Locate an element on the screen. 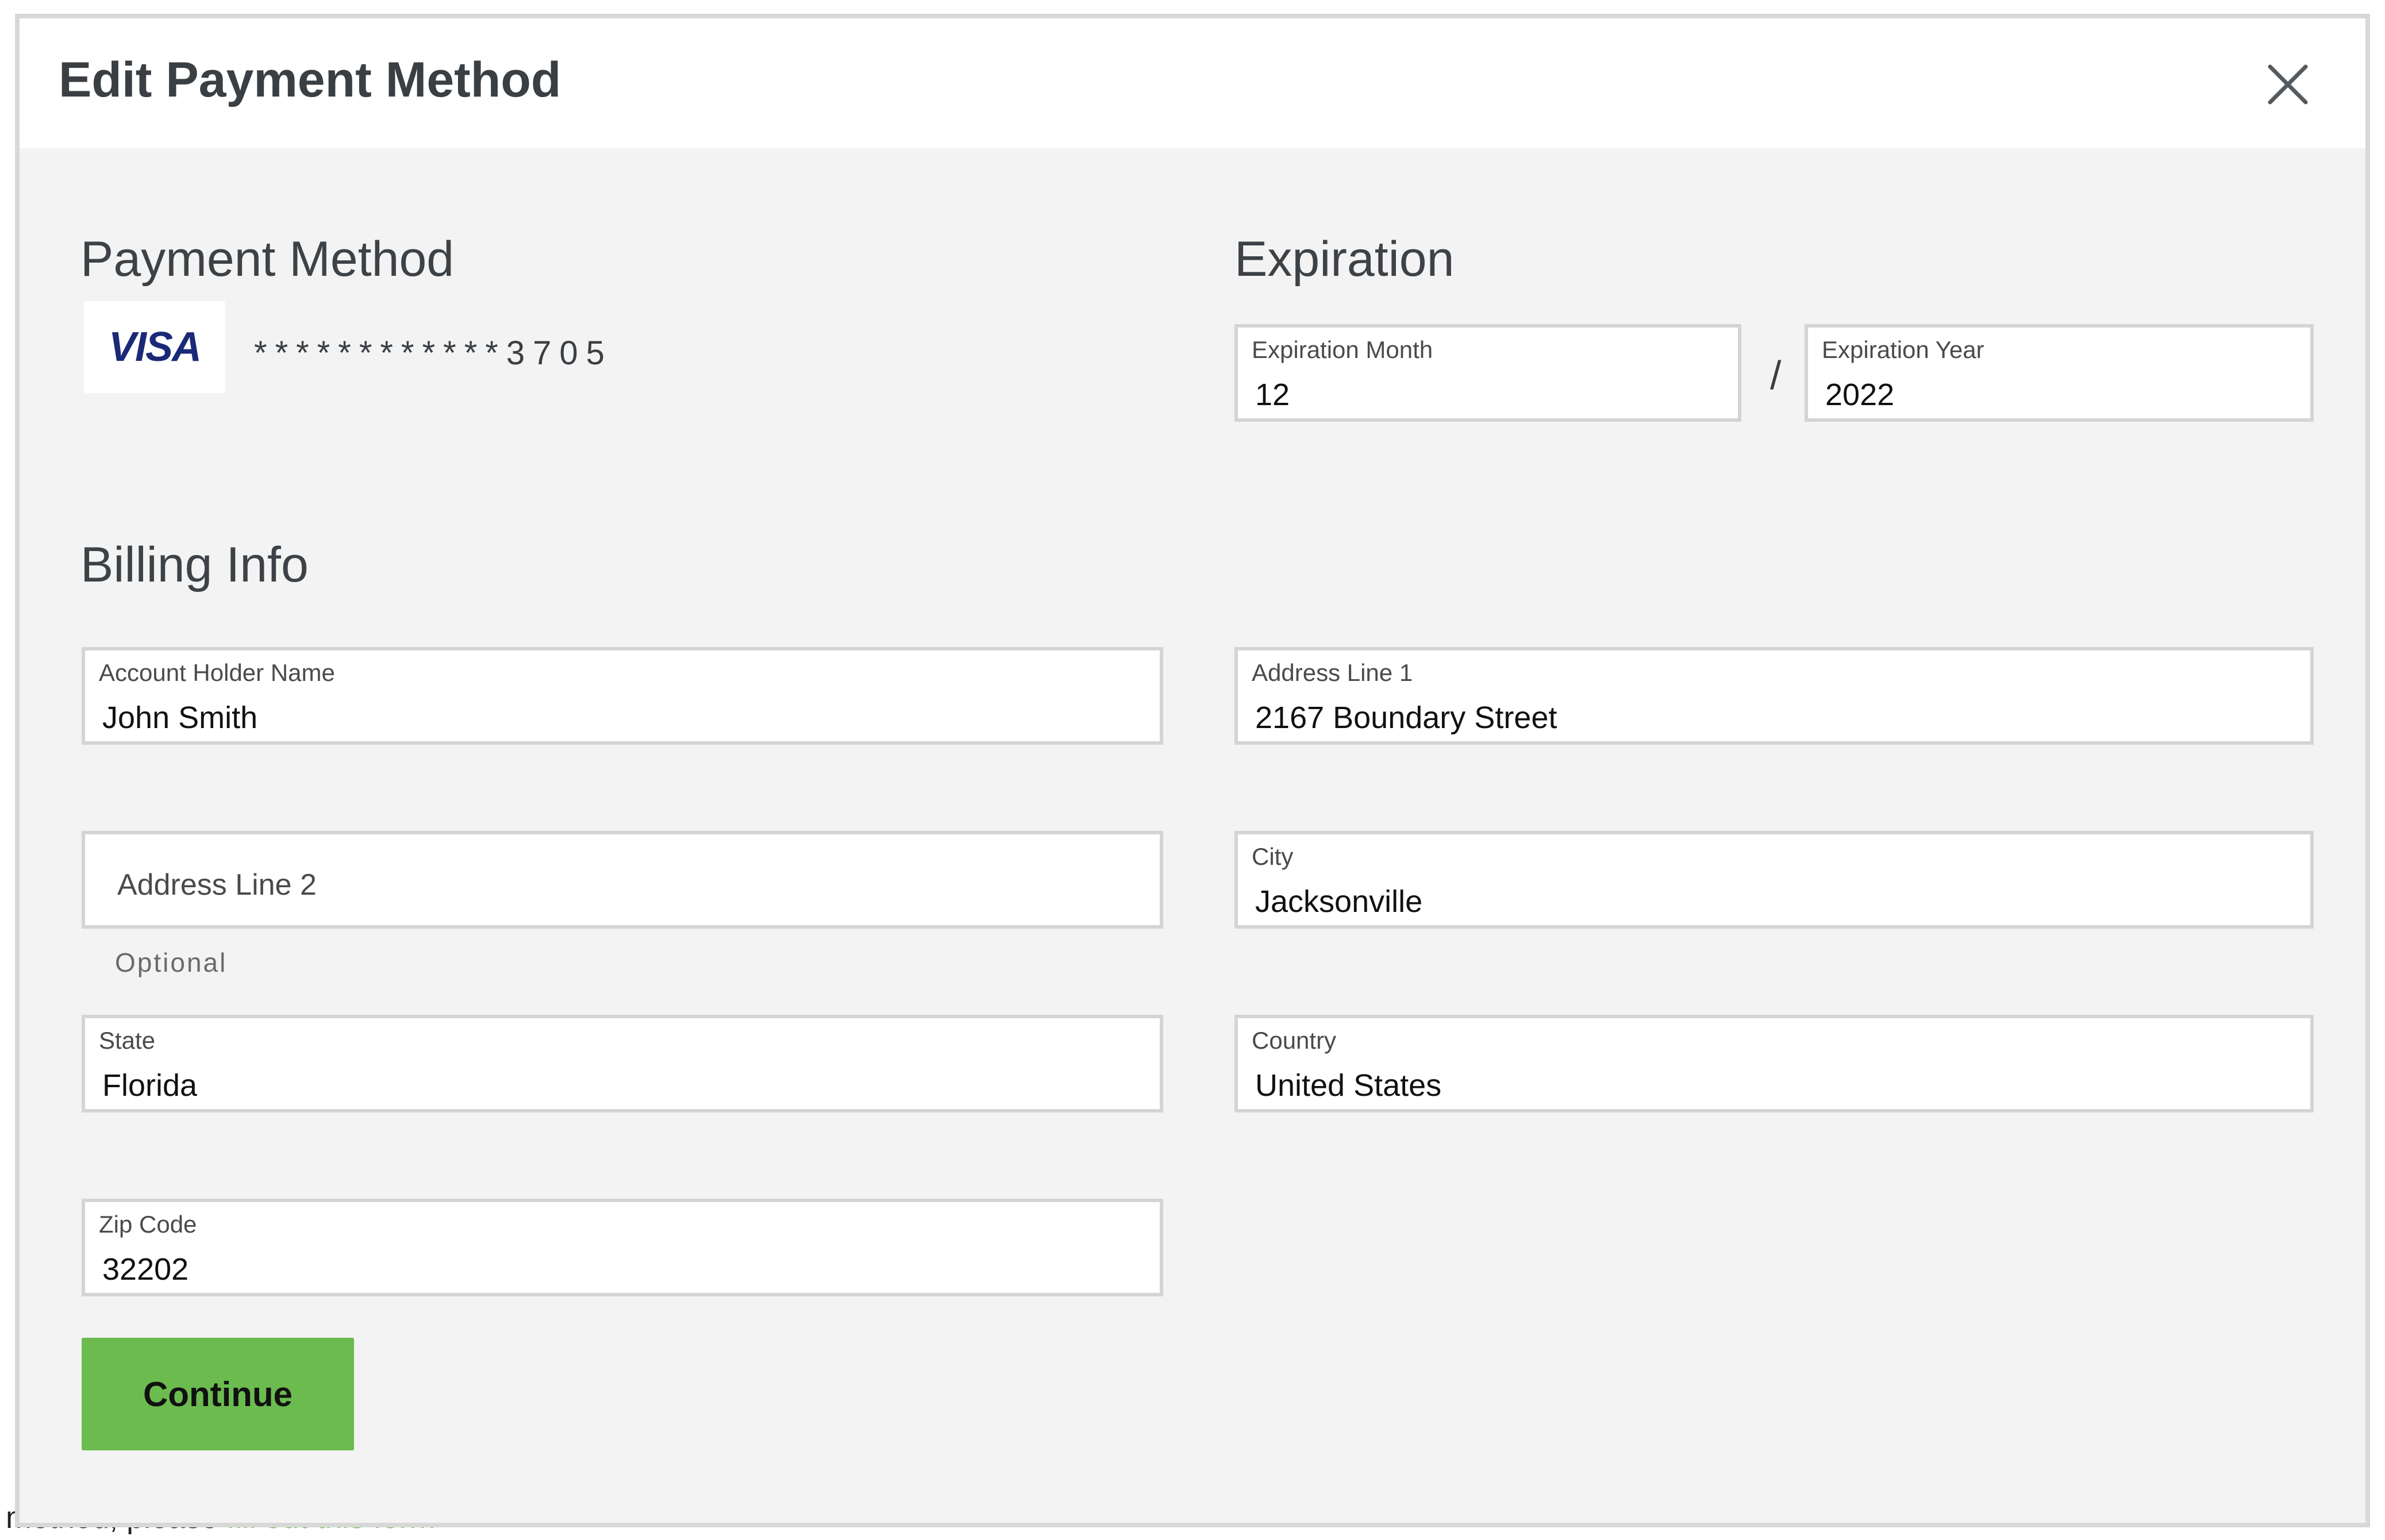 This screenshot has height=1540, width=2385. zip-code-label: Zip Code is located at coordinates (148, 1224).